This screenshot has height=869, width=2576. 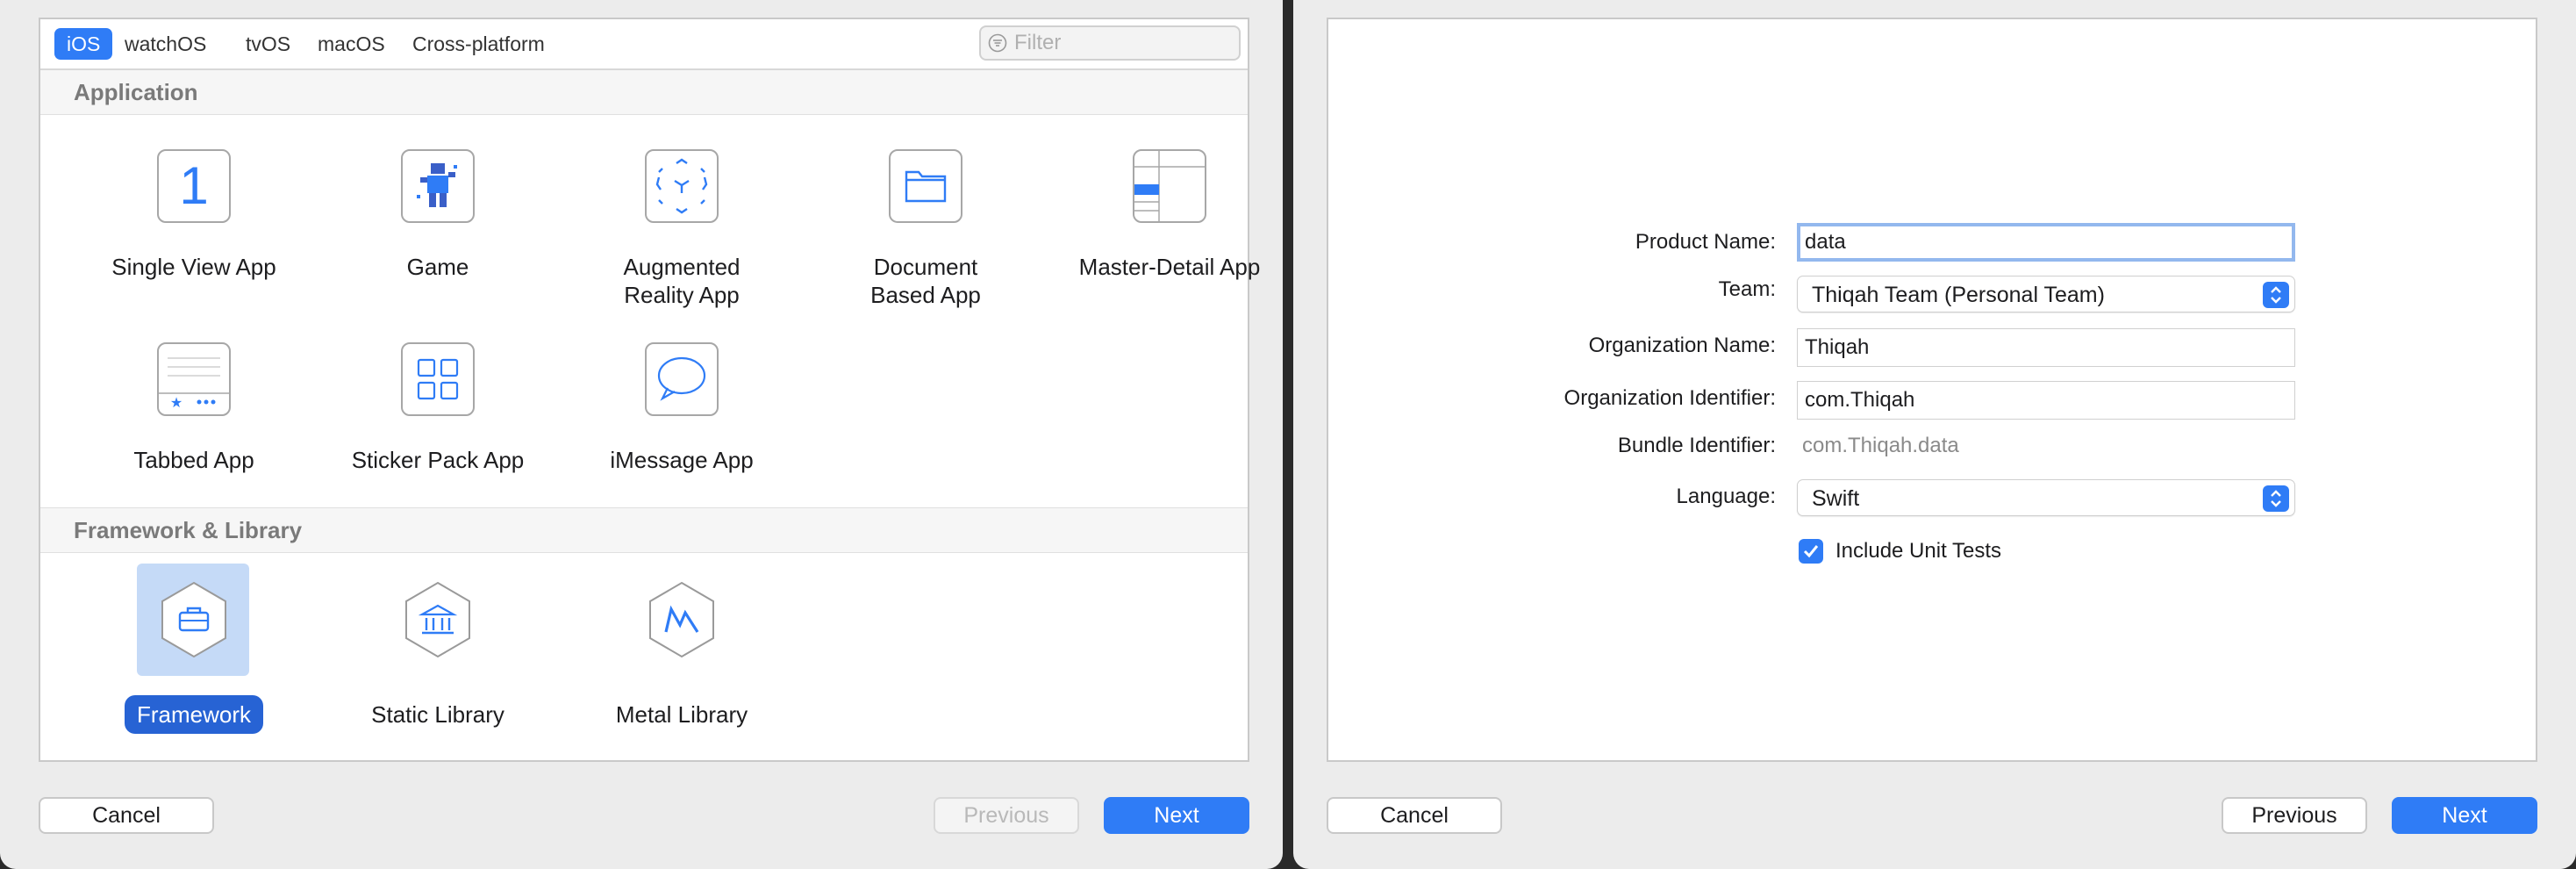 What do you see at coordinates (682, 267) in the screenshot?
I see `template-label-line1: Augmented` at bounding box center [682, 267].